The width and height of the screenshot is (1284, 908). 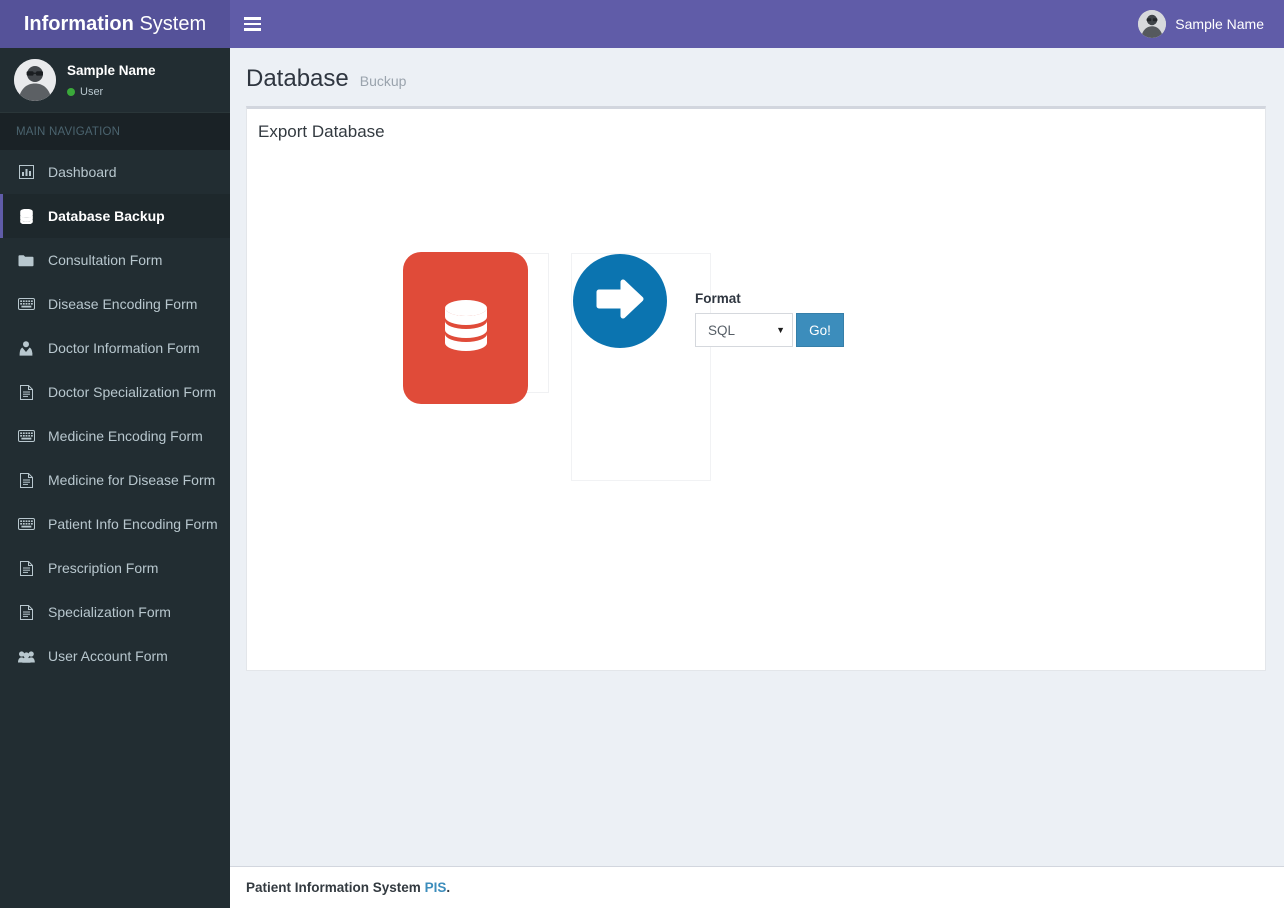 I want to click on app-logo-bold: Information, so click(x=78, y=24).